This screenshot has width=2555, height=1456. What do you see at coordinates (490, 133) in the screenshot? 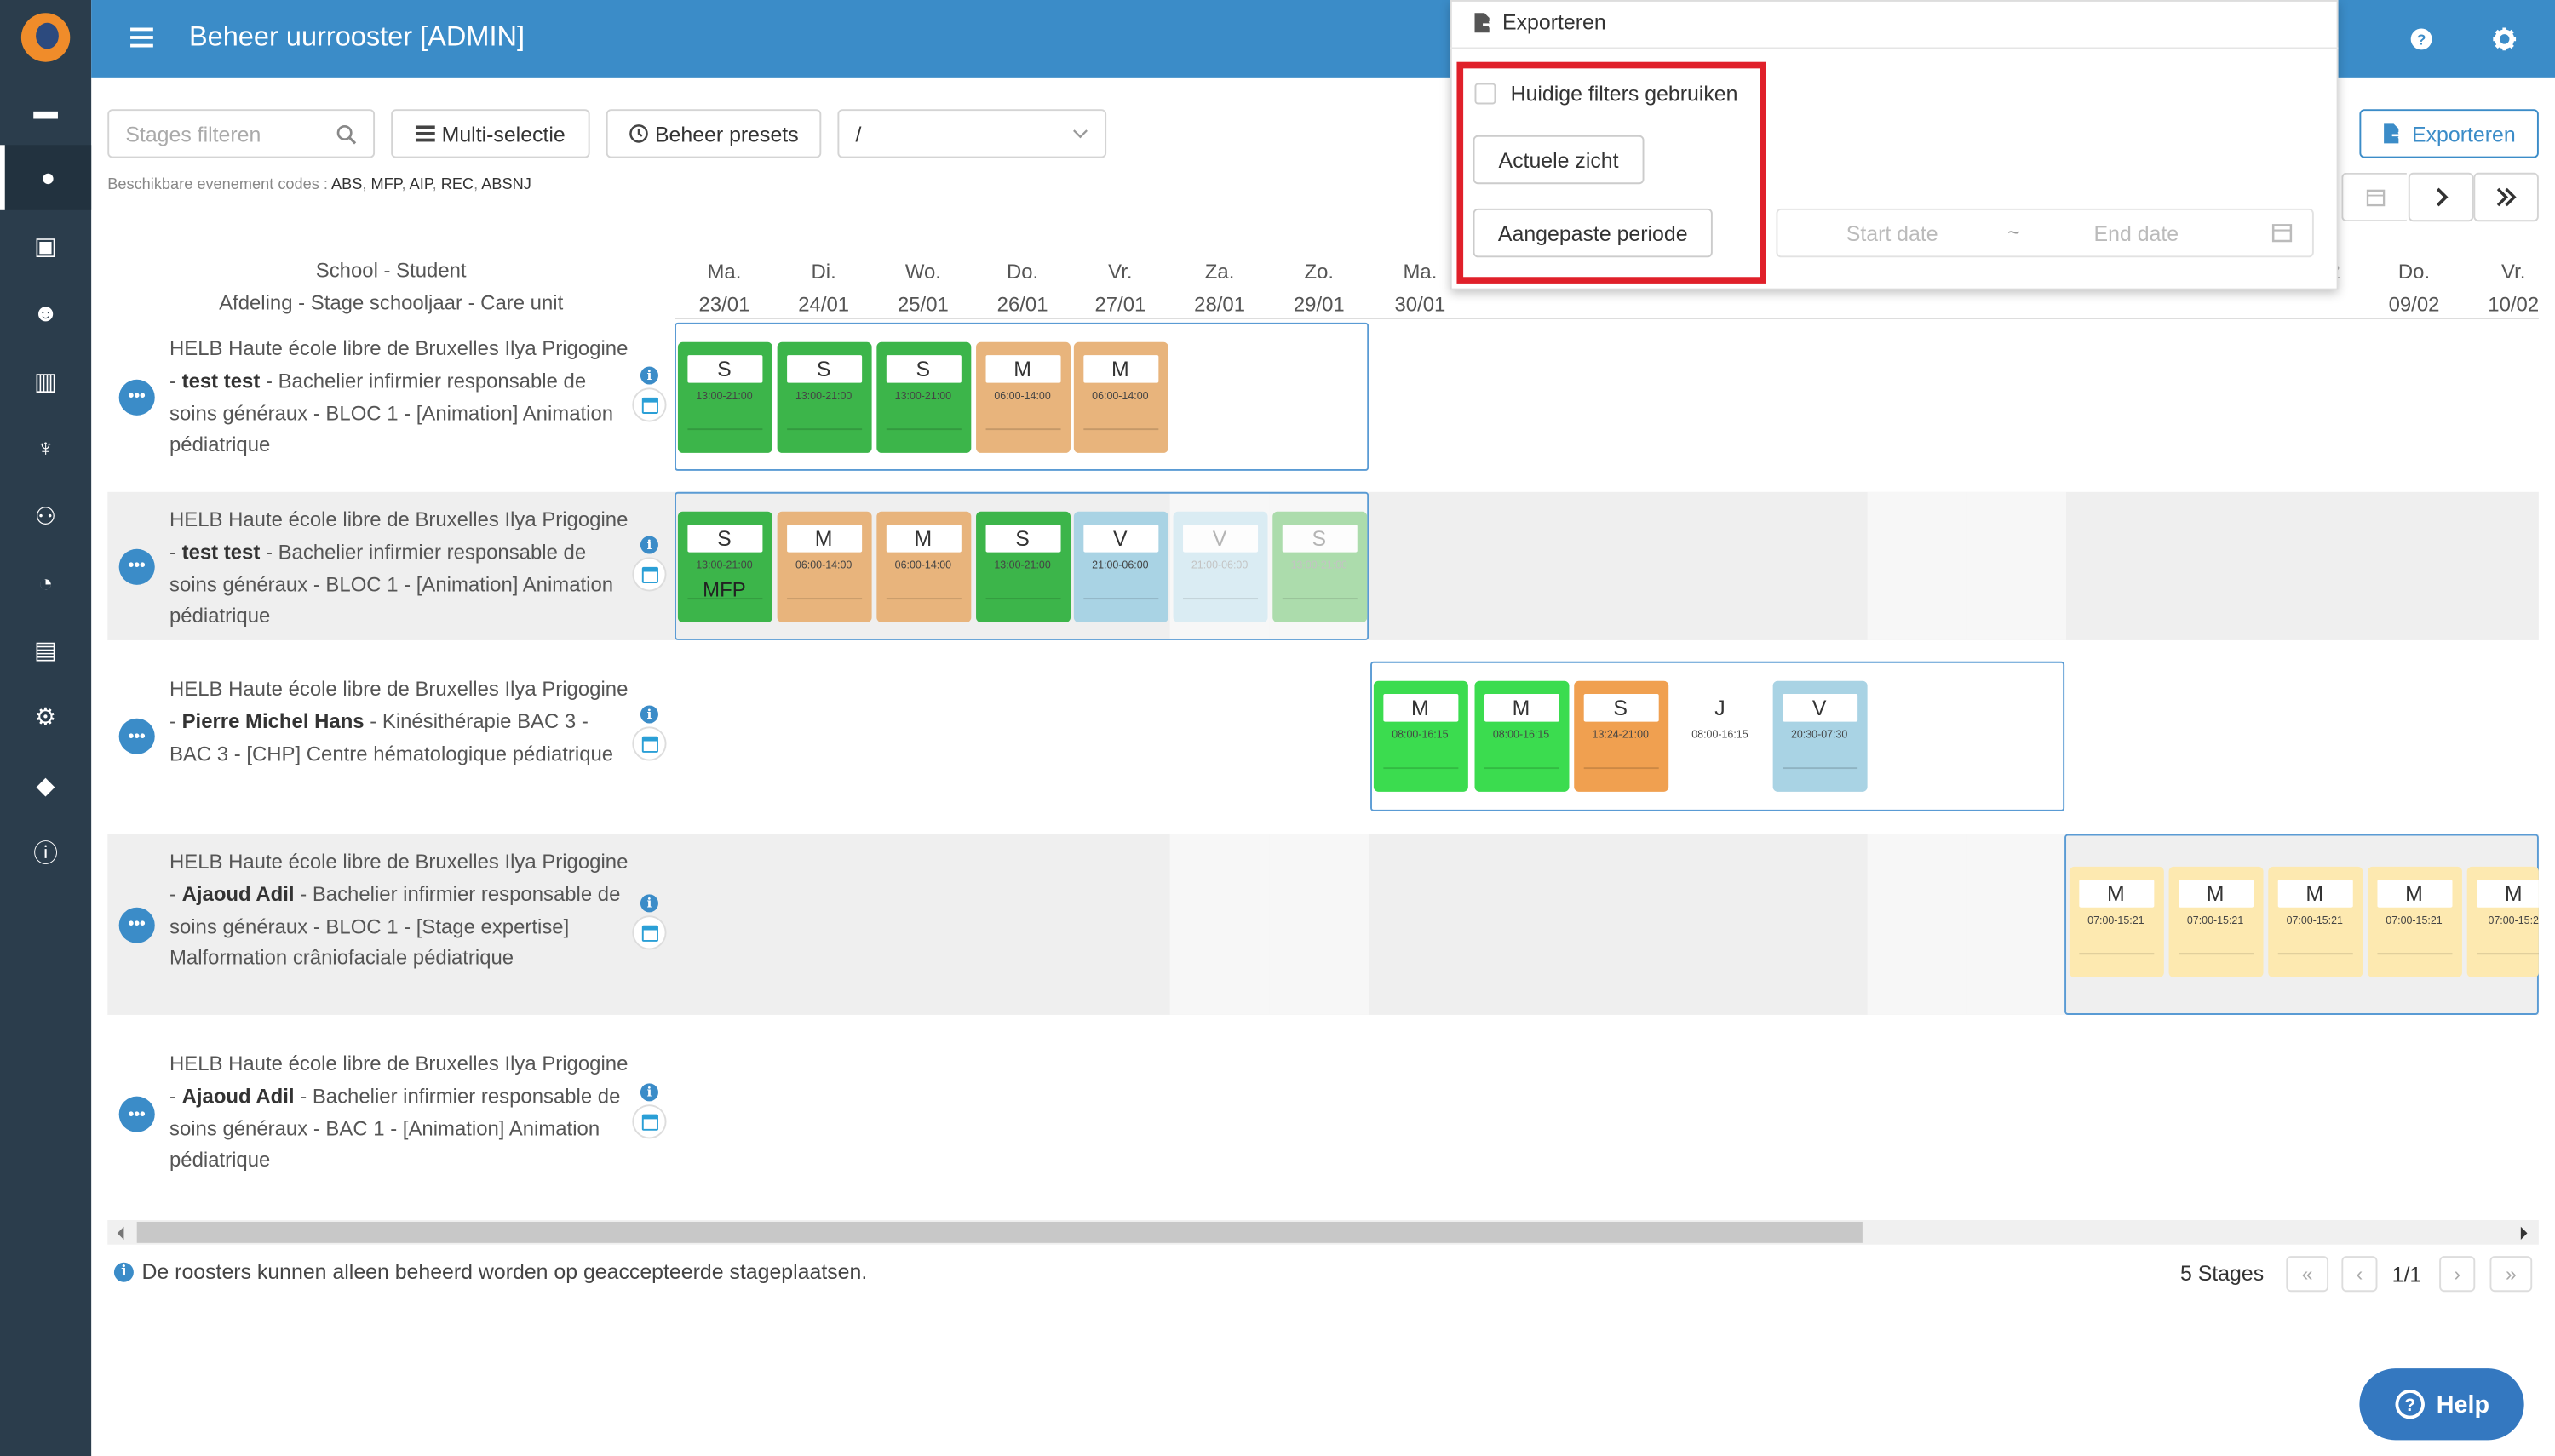
I see `multi-select-button: Multi-selectie` at bounding box center [490, 133].